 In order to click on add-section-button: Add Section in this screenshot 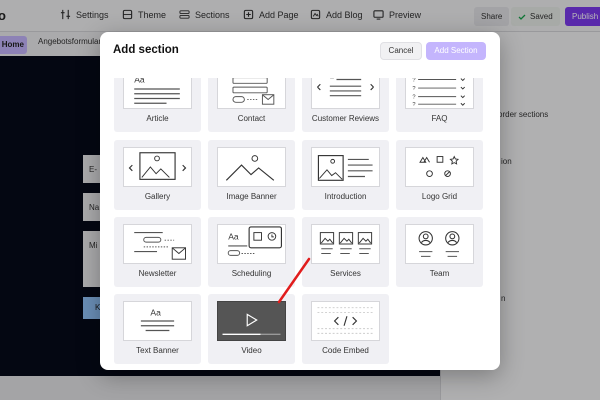, I will do `click(456, 51)`.